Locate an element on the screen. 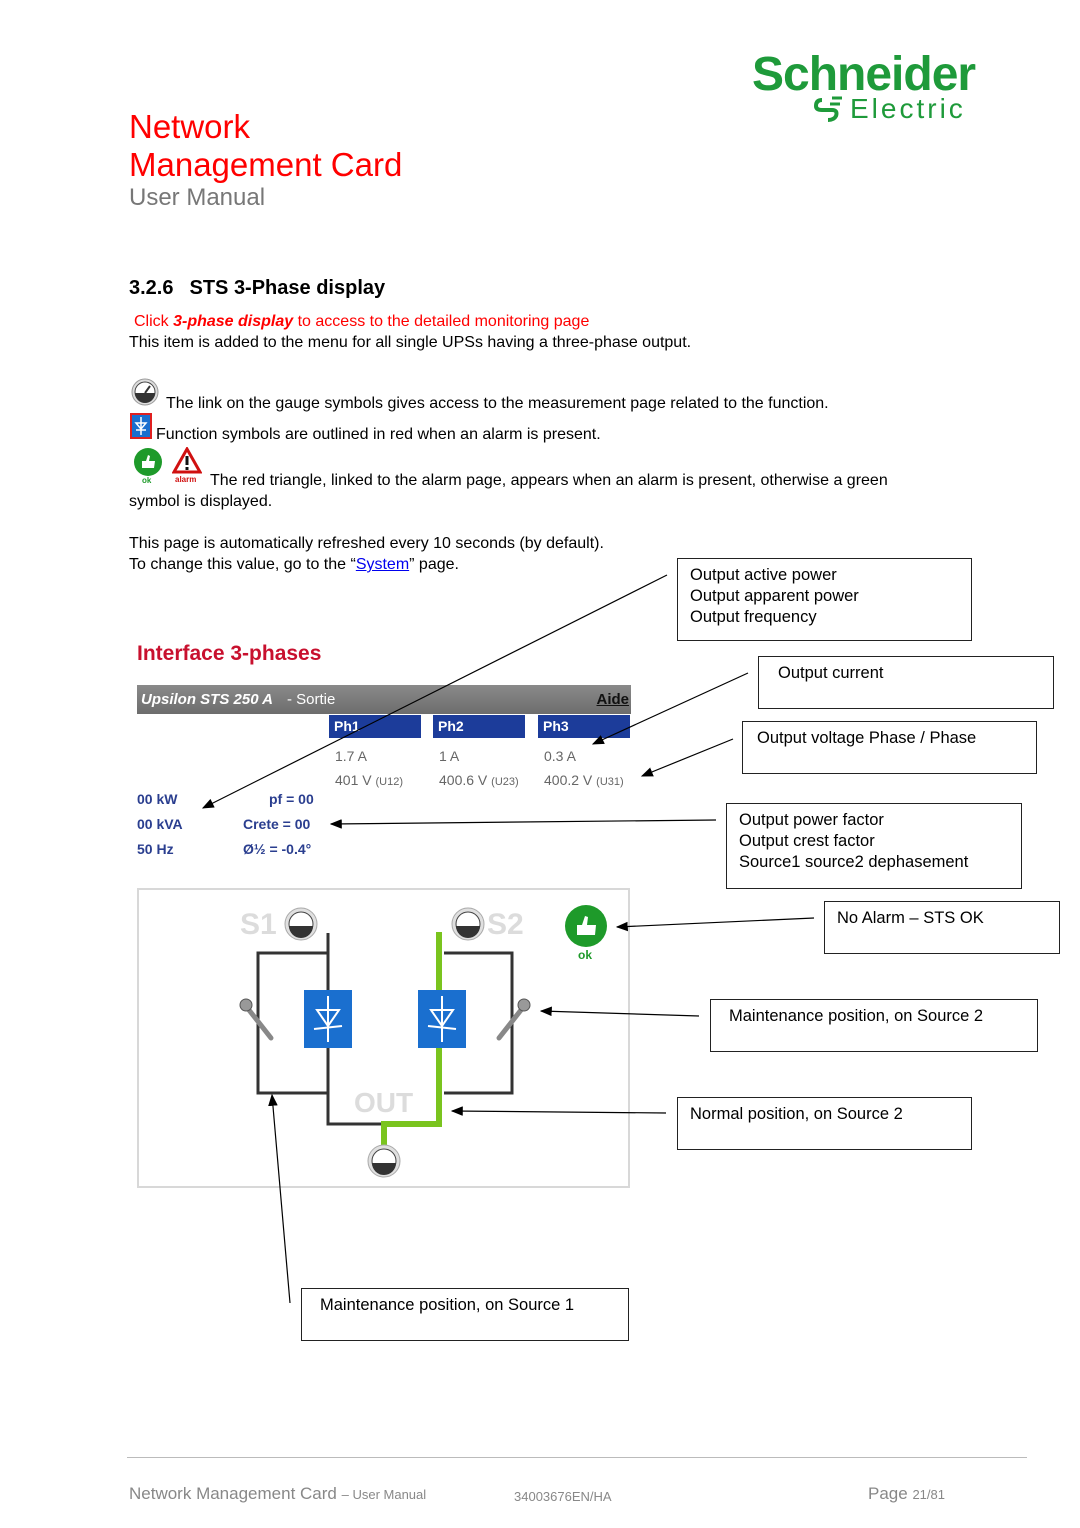  source1-label: S1 is located at coordinates (258, 924).